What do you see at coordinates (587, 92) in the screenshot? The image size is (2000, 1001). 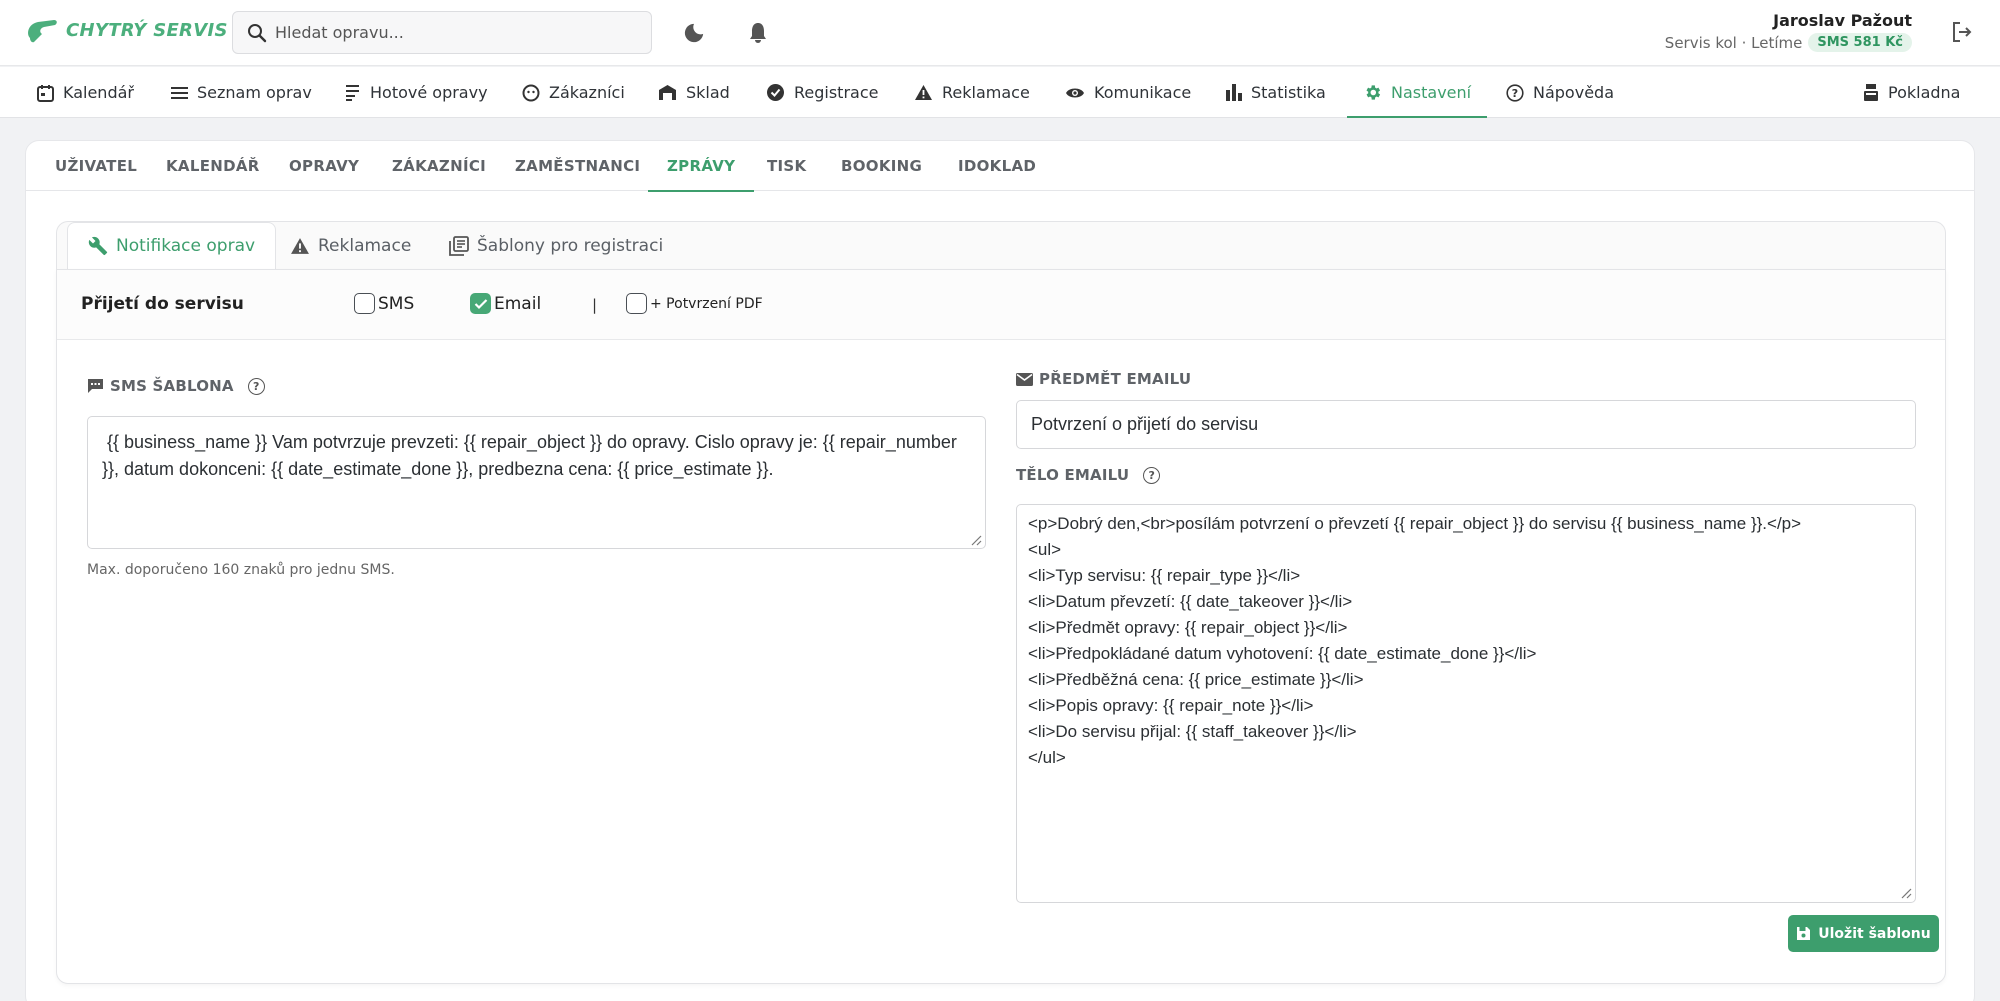 I see `nav-label: Zákazníci` at bounding box center [587, 92].